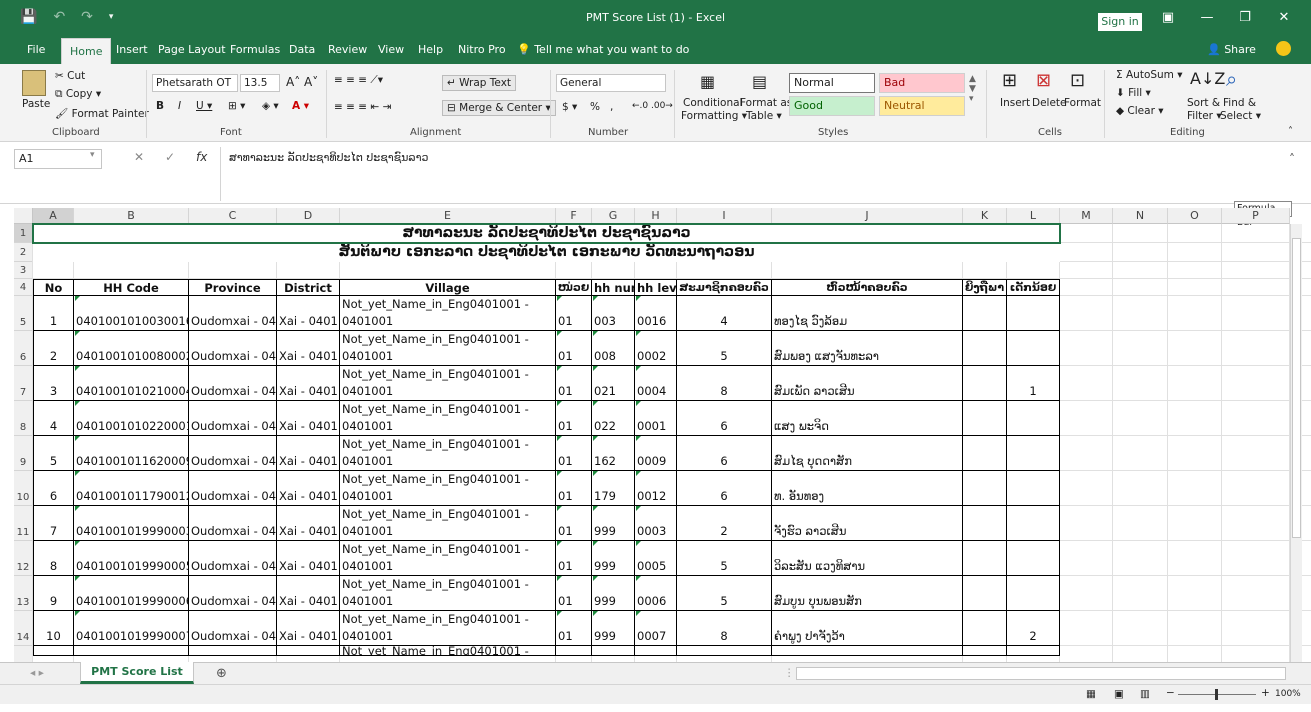  Describe the element at coordinates (131, 383) in the screenshot. I see `table-cell-code: 0401001010210004` at that location.